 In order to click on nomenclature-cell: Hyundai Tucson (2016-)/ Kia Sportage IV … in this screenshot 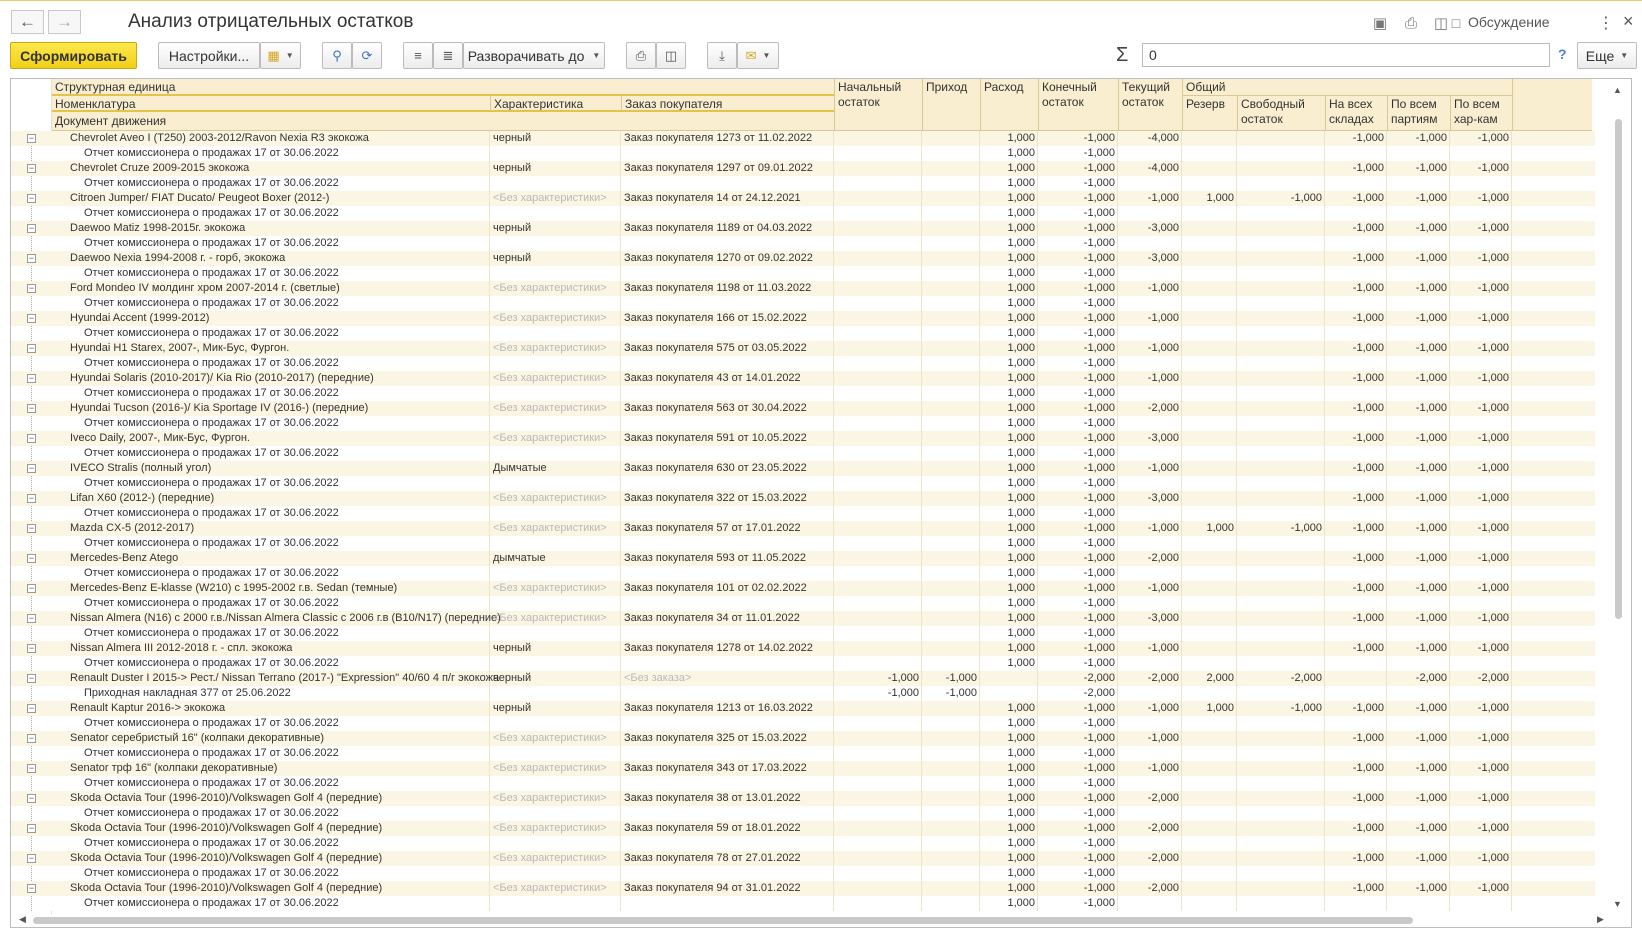, I will do `click(286, 408)`.